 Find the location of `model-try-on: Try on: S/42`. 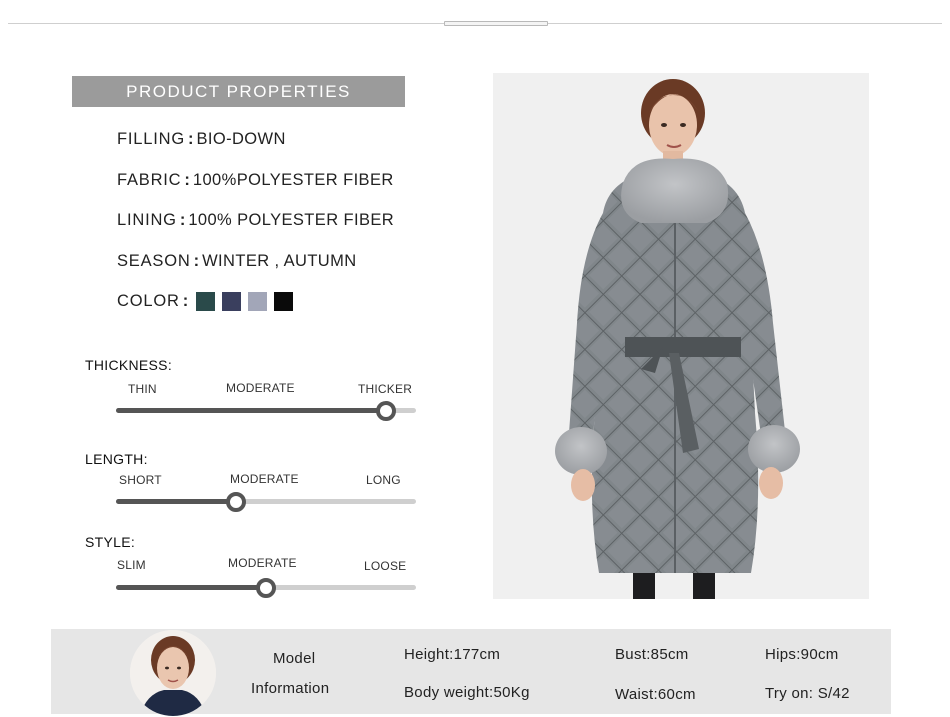

model-try-on: Try on: S/42 is located at coordinates (807, 693).